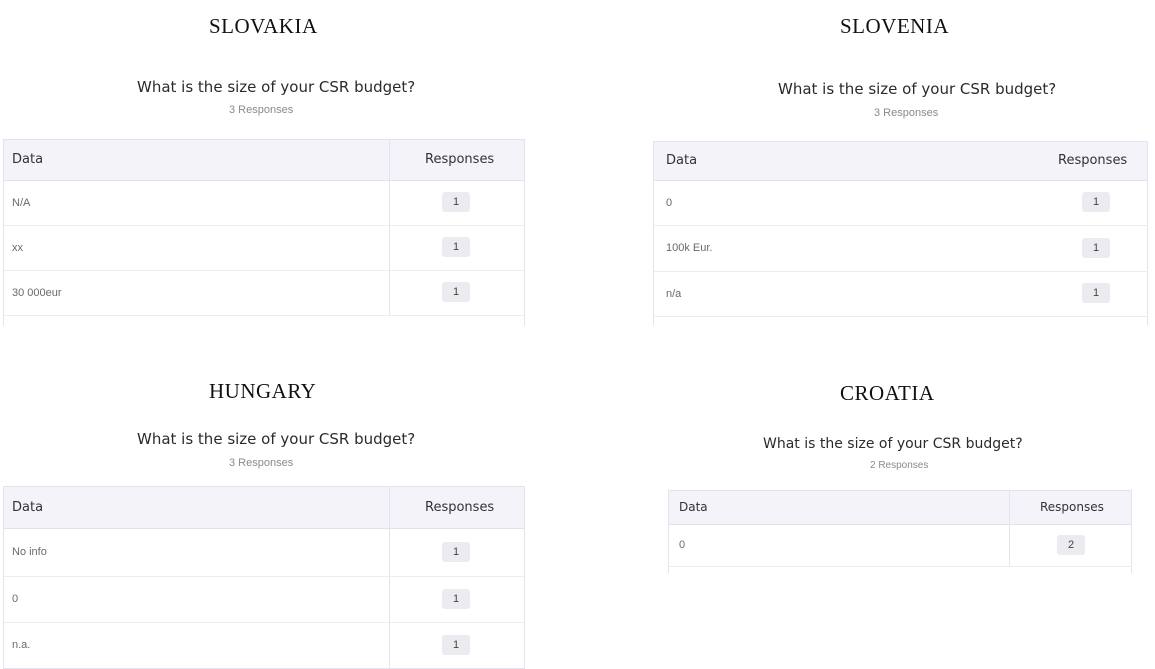 This screenshot has width=1155, height=669. Describe the element at coordinates (689, 248) in the screenshot. I see `row-data-value: 100k Eur.` at that location.